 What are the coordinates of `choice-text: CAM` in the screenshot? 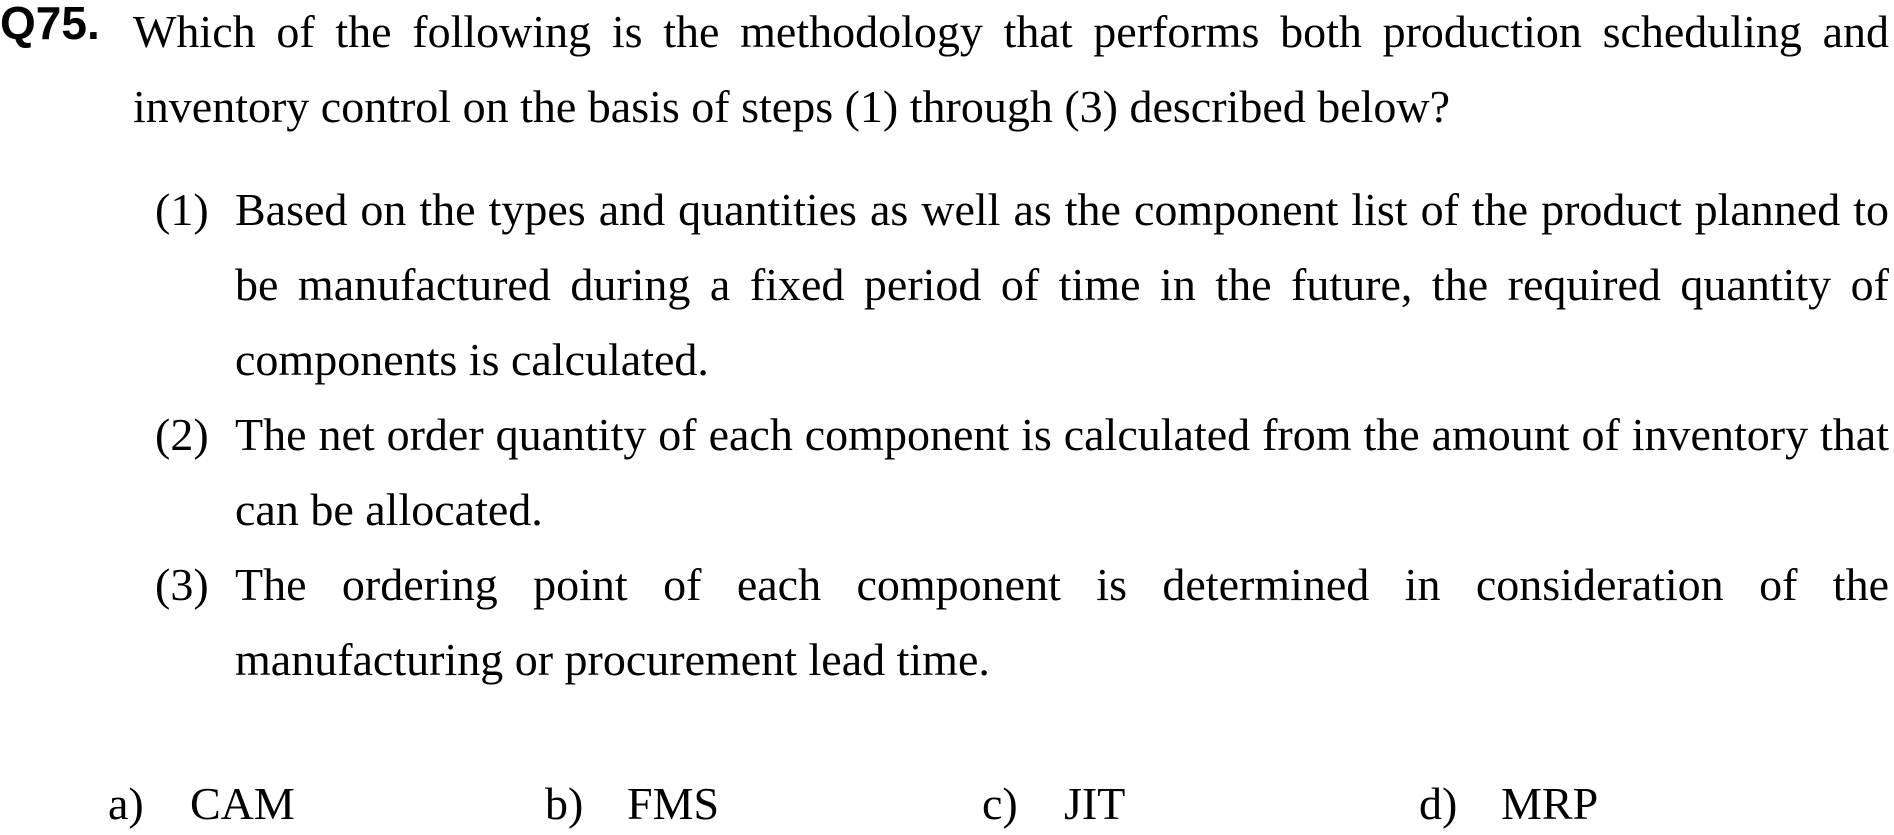 It's located at (242, 803).